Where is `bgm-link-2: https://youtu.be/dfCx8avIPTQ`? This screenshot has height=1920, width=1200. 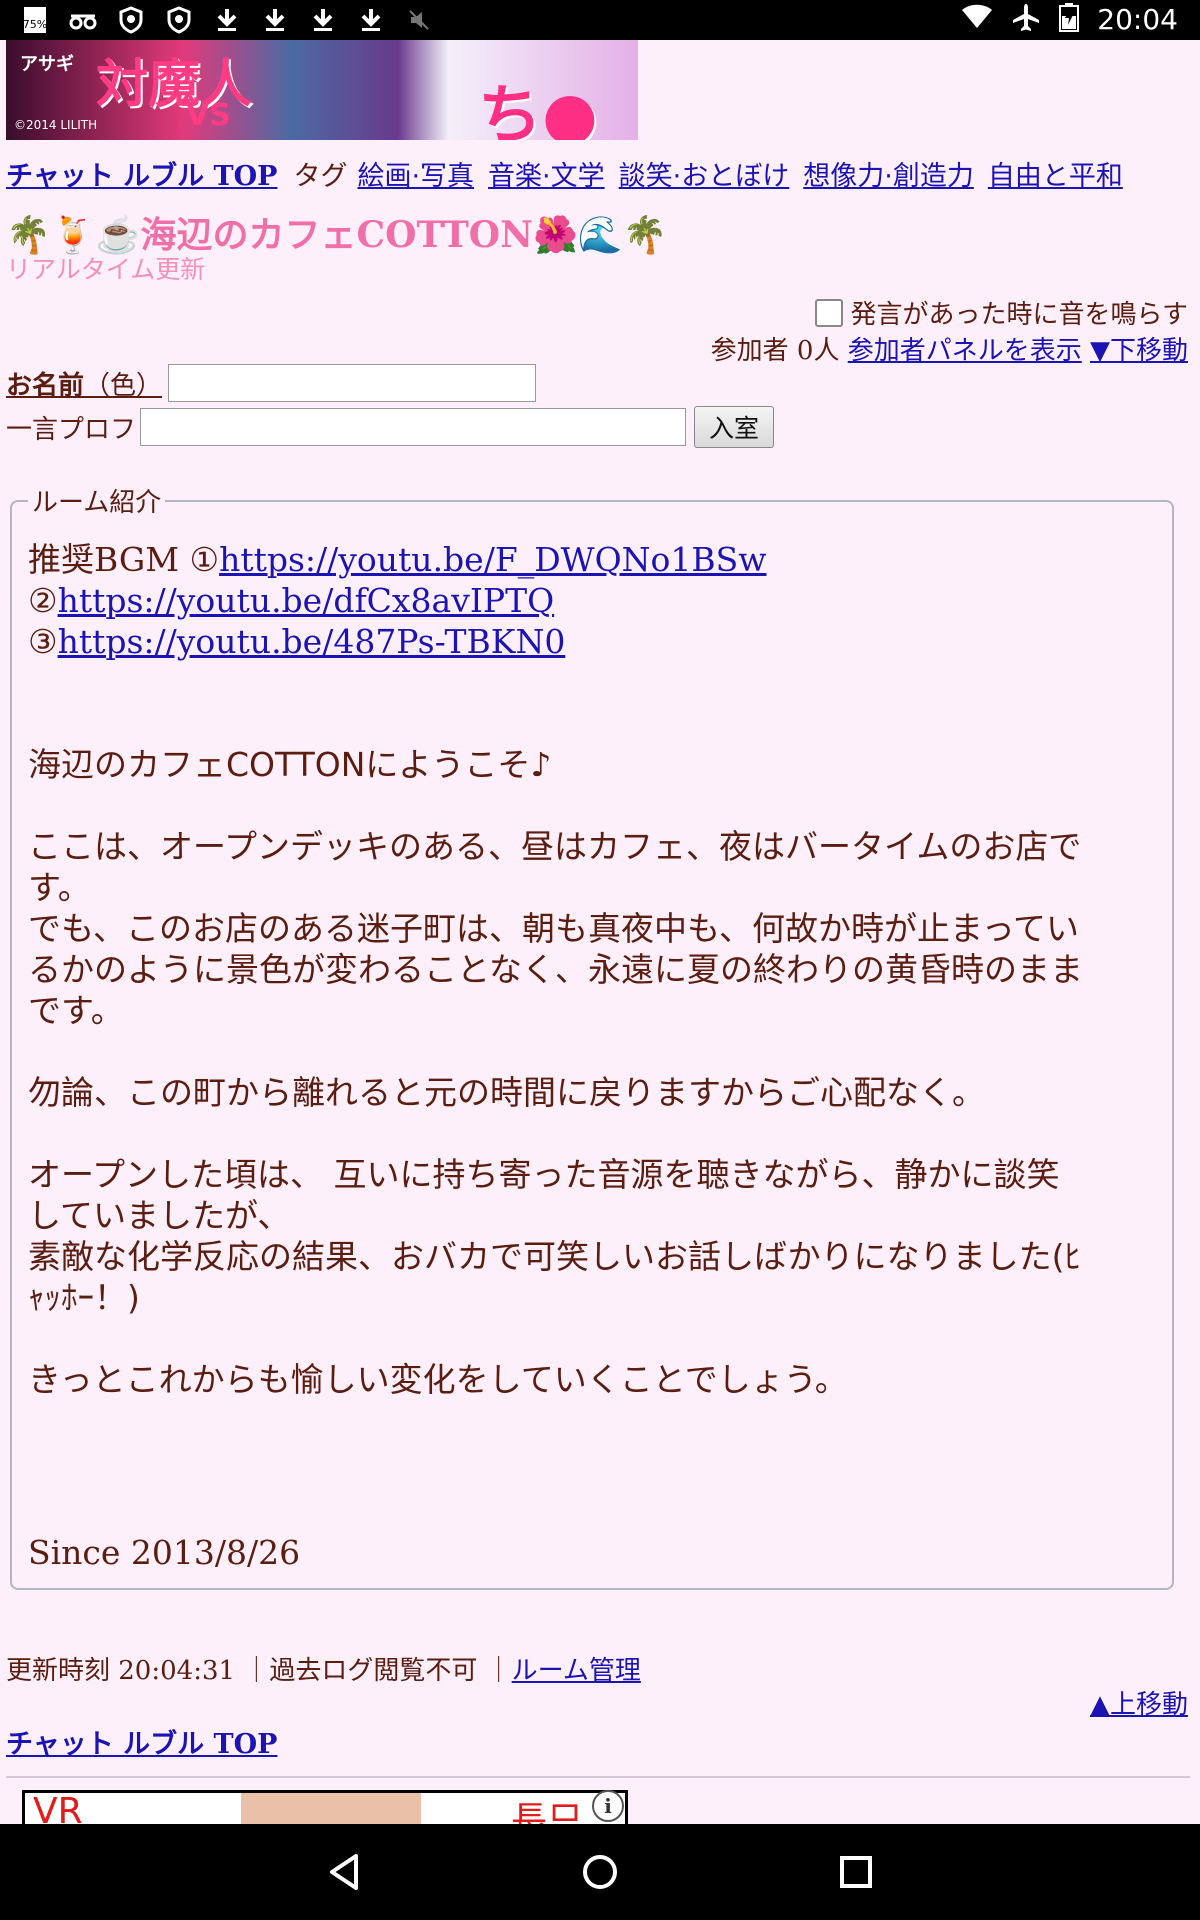
bgm-link-2: https://youtu.be/dfCx8avIPTQ is located at coordinates (306, 600).